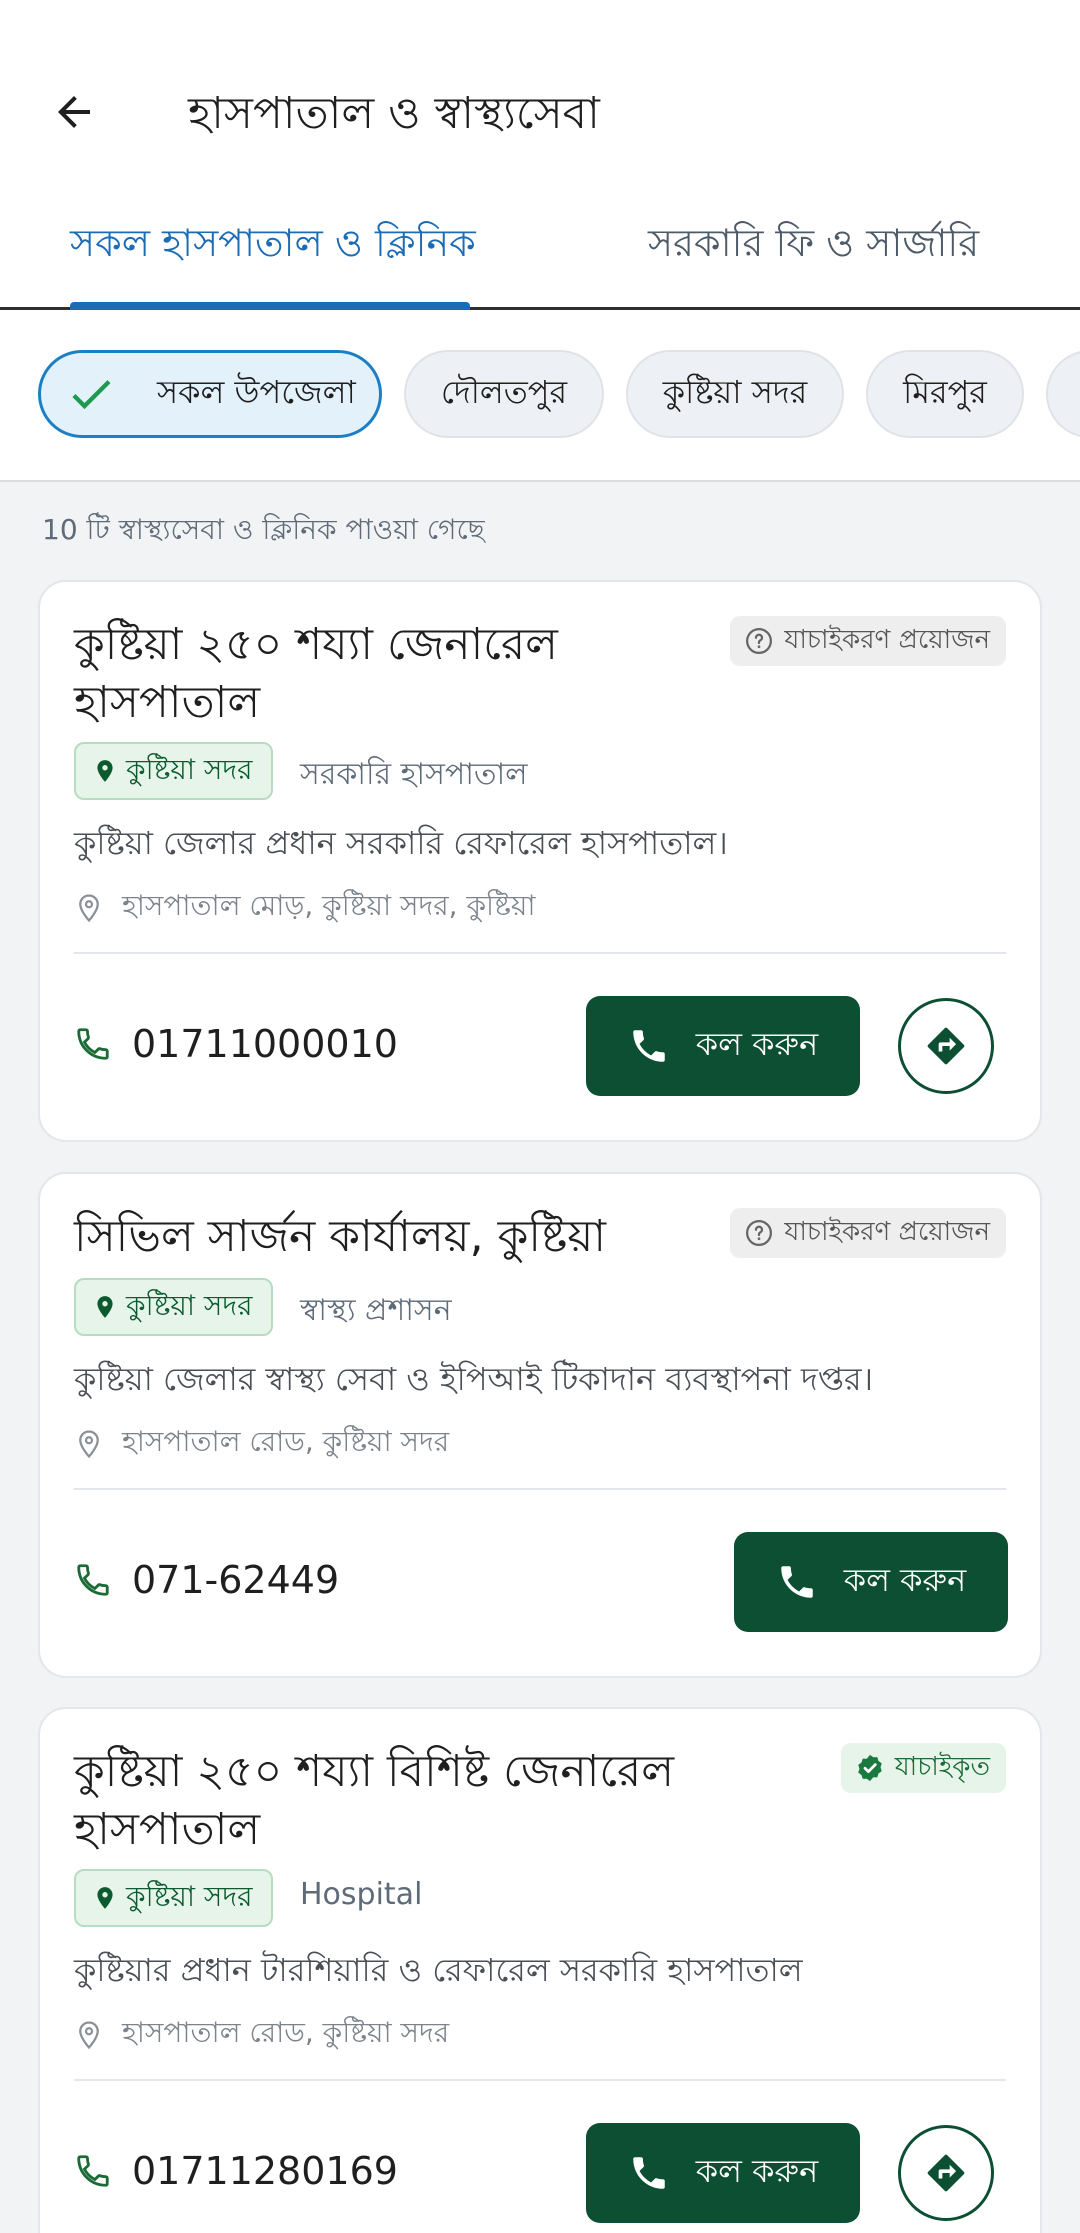 The width and height of the screenshot is (1080, 2233). Describe the element at coordinates (540, 86) in the screenshot. I see `app-bar: হাসপাতাল ও স্বাস্থ্যসেবা` at that location.